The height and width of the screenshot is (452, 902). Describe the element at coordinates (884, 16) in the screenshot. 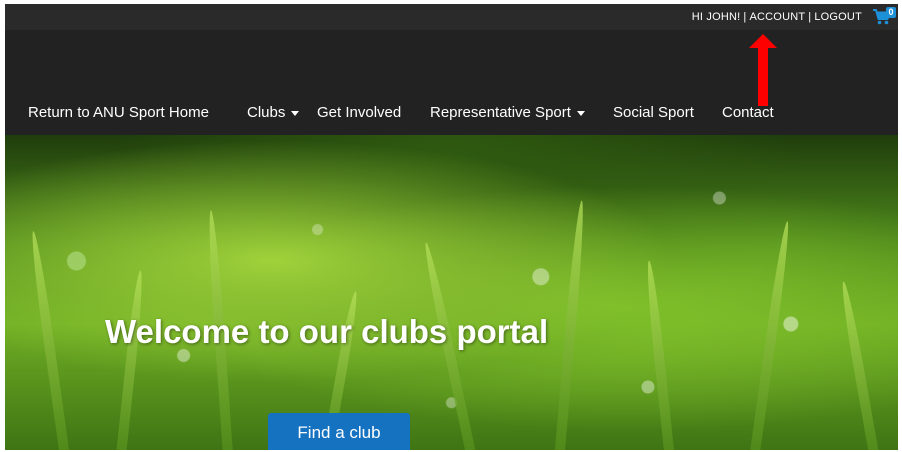

I see `cart-button: 0` at that location.